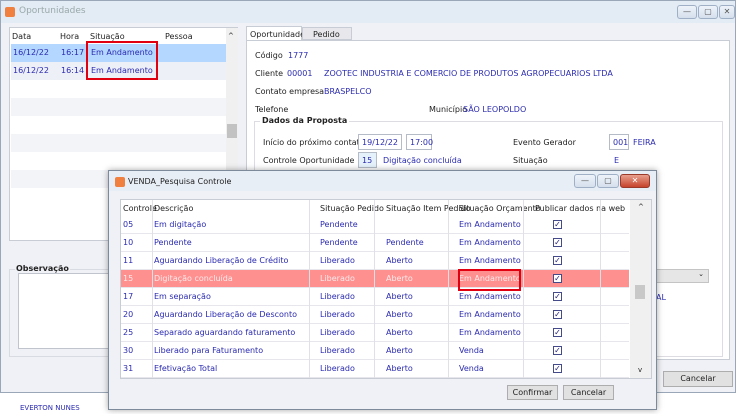 Image resolution: width=750 pixels, height=414 pixels. What do you see at coordinates (608, 181) in the screenshot?
I see `dialog-maximize-button: ▢` at bounding box center [608, 181].